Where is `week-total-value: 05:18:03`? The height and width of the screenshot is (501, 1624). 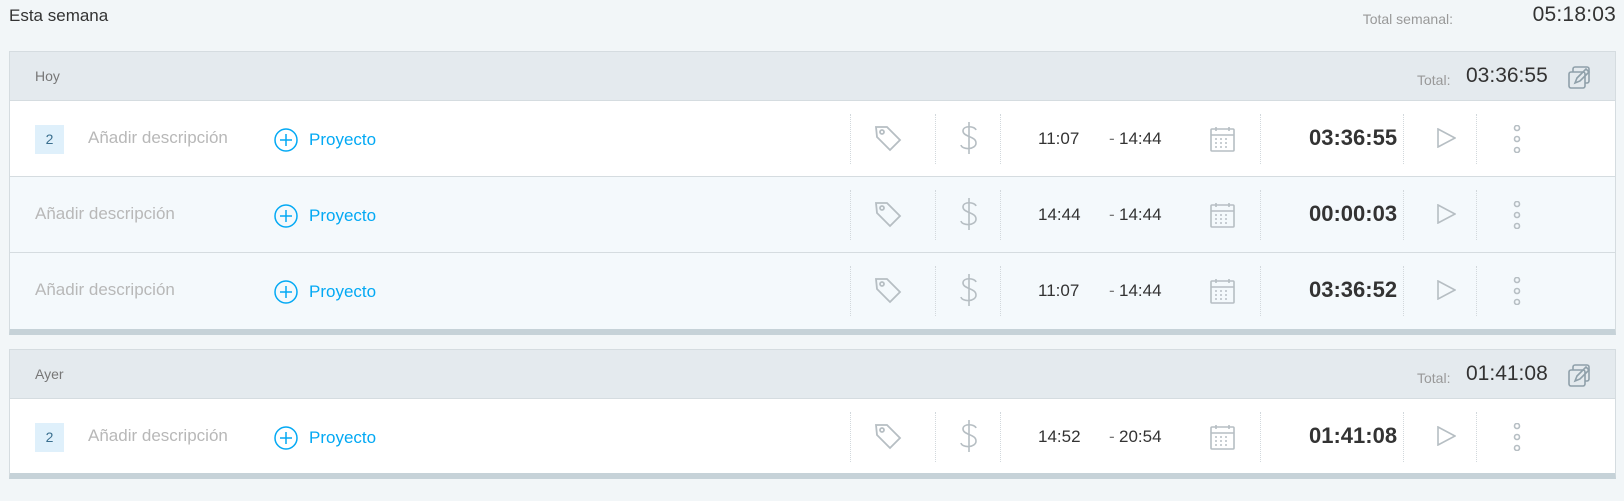
week-total-value: 05:18:03 is located at coordinates (1574, 14).